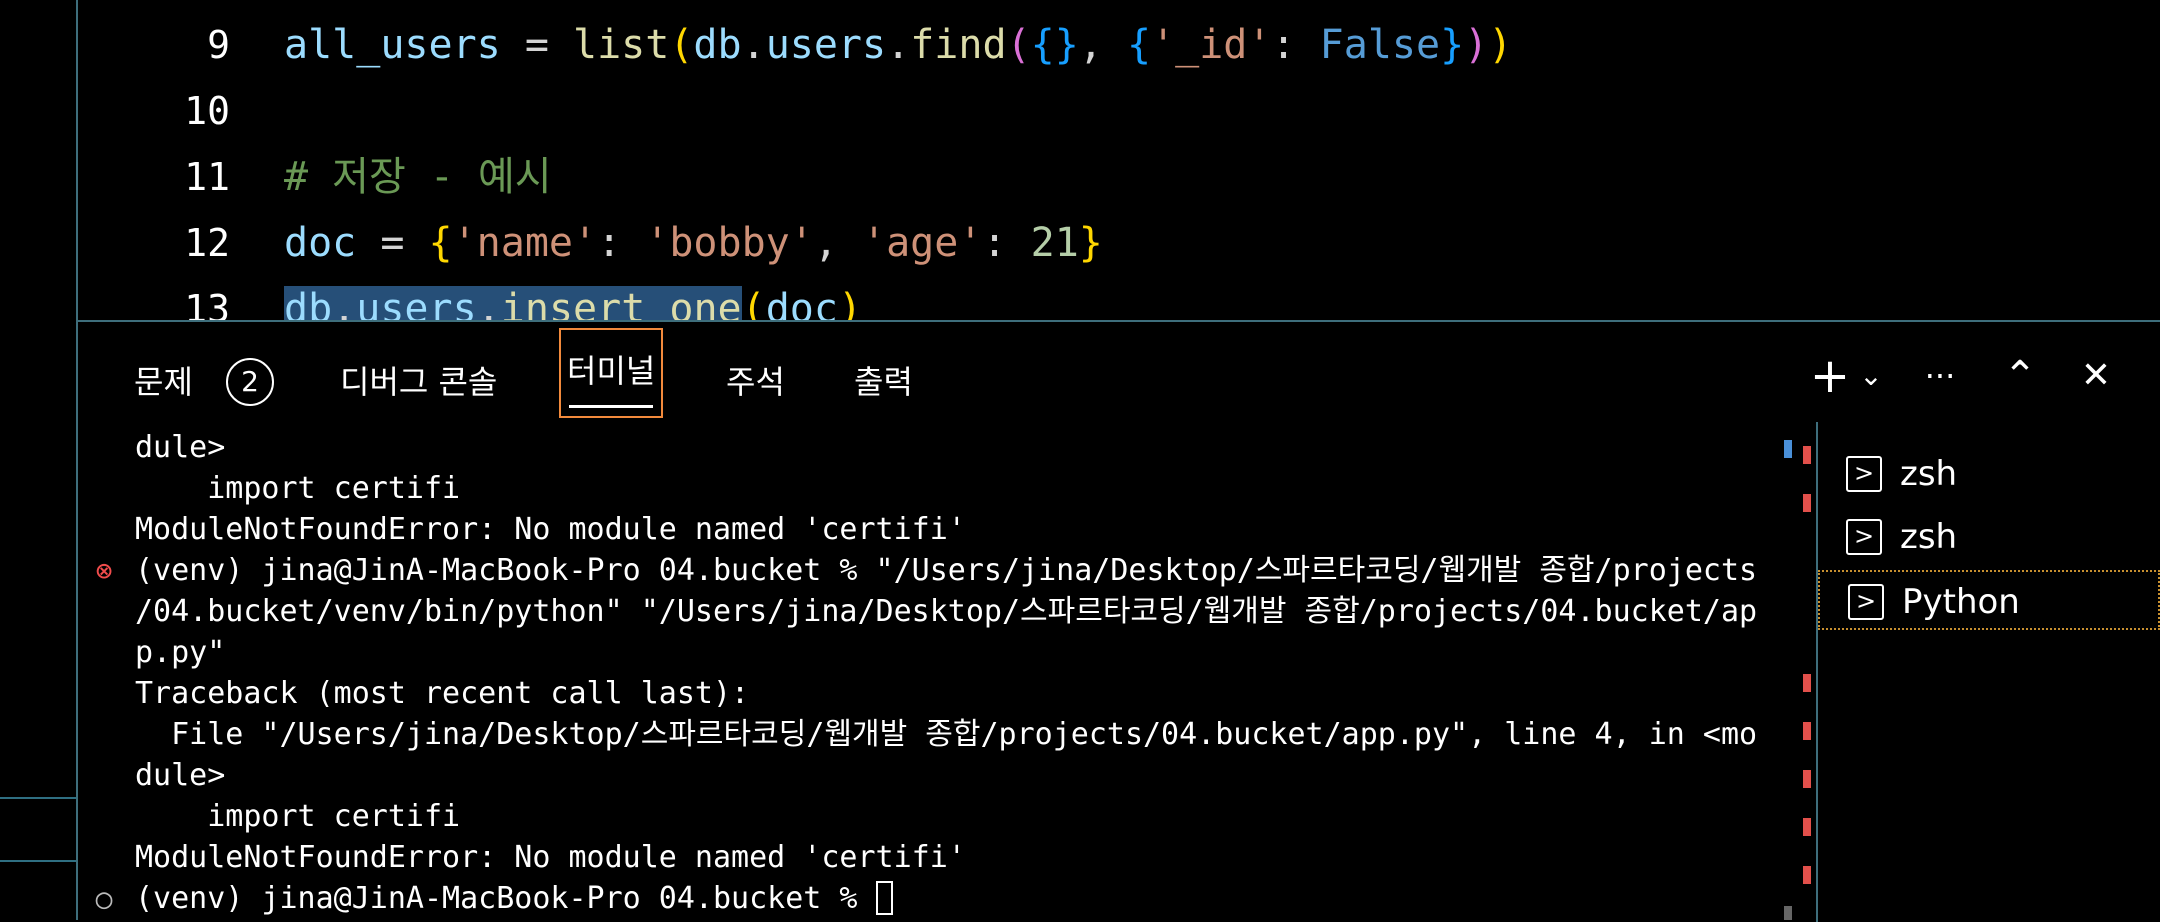 The width and height of the screenshot is (2160, 922). Describe the element at coordinates (922, 243) in the screenshot. I see `code-token: 'age'` at that location.